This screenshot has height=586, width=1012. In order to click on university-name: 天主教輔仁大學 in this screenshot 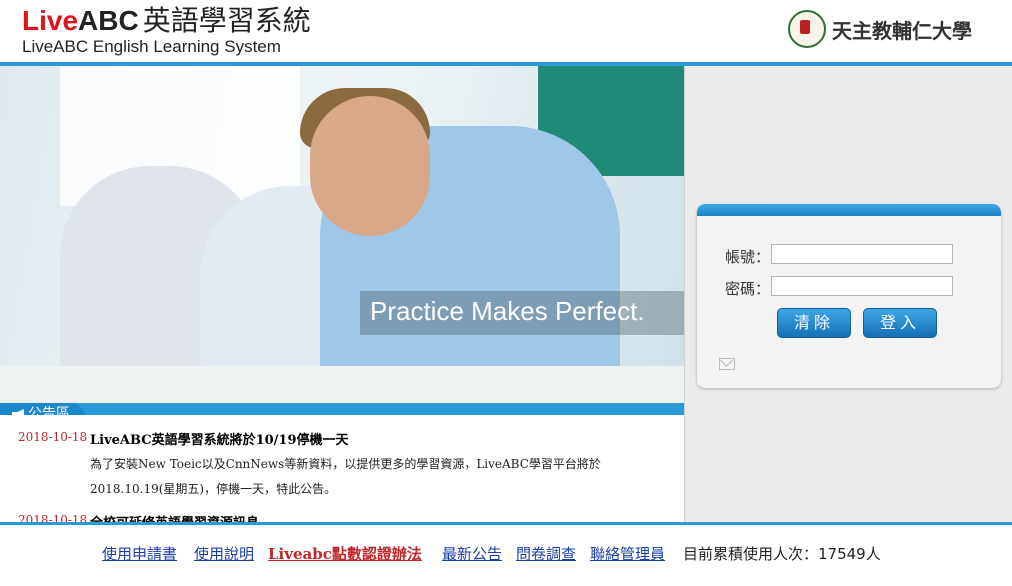, I will do `click(902, 30)`.